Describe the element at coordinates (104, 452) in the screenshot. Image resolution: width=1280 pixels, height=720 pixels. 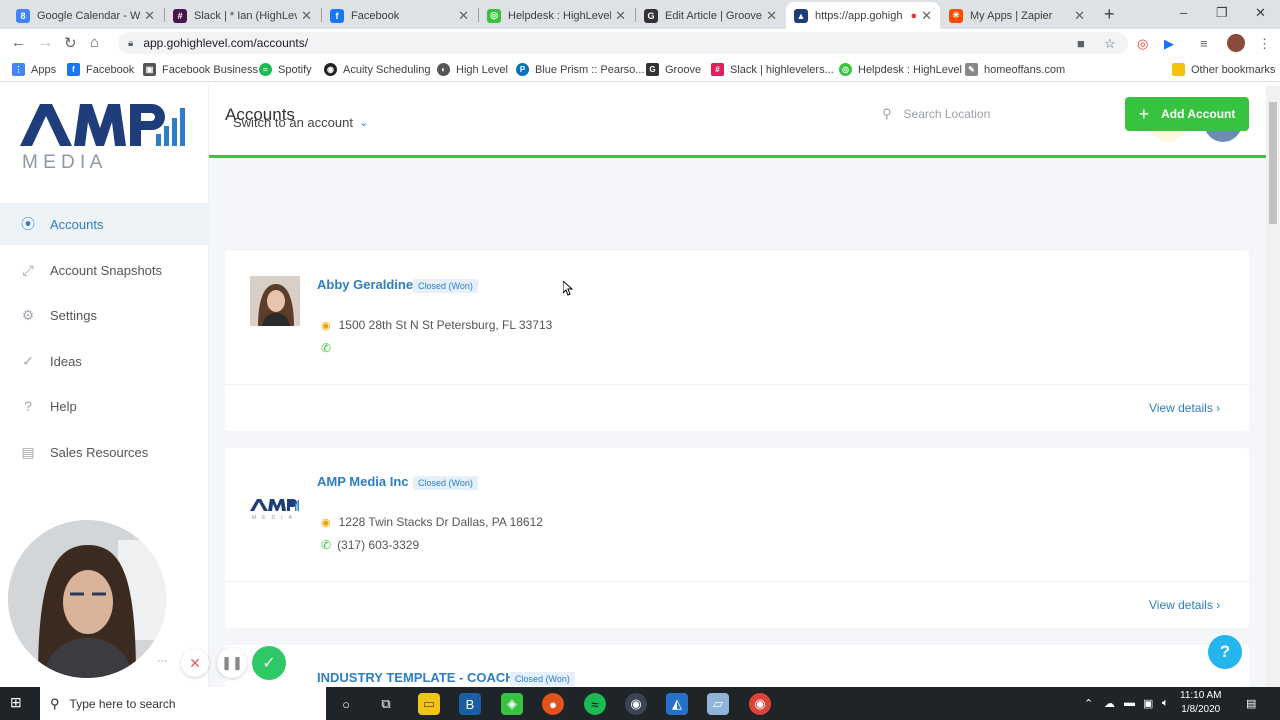
I see `sidebar-item-sales-resources: ▤ Sales Resources` at that location.